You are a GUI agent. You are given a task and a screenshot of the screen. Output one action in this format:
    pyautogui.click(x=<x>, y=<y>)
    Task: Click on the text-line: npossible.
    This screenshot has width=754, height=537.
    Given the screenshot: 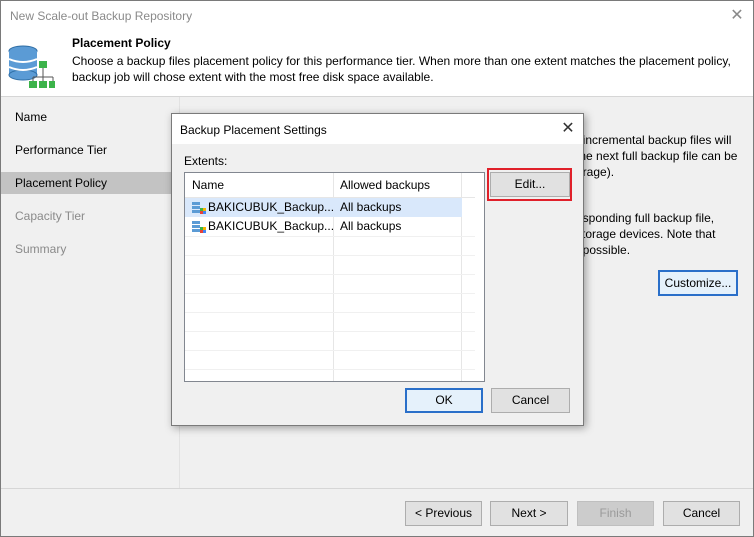 What is the action you would take?
    pyautogui.click(x=603, y=250)
    